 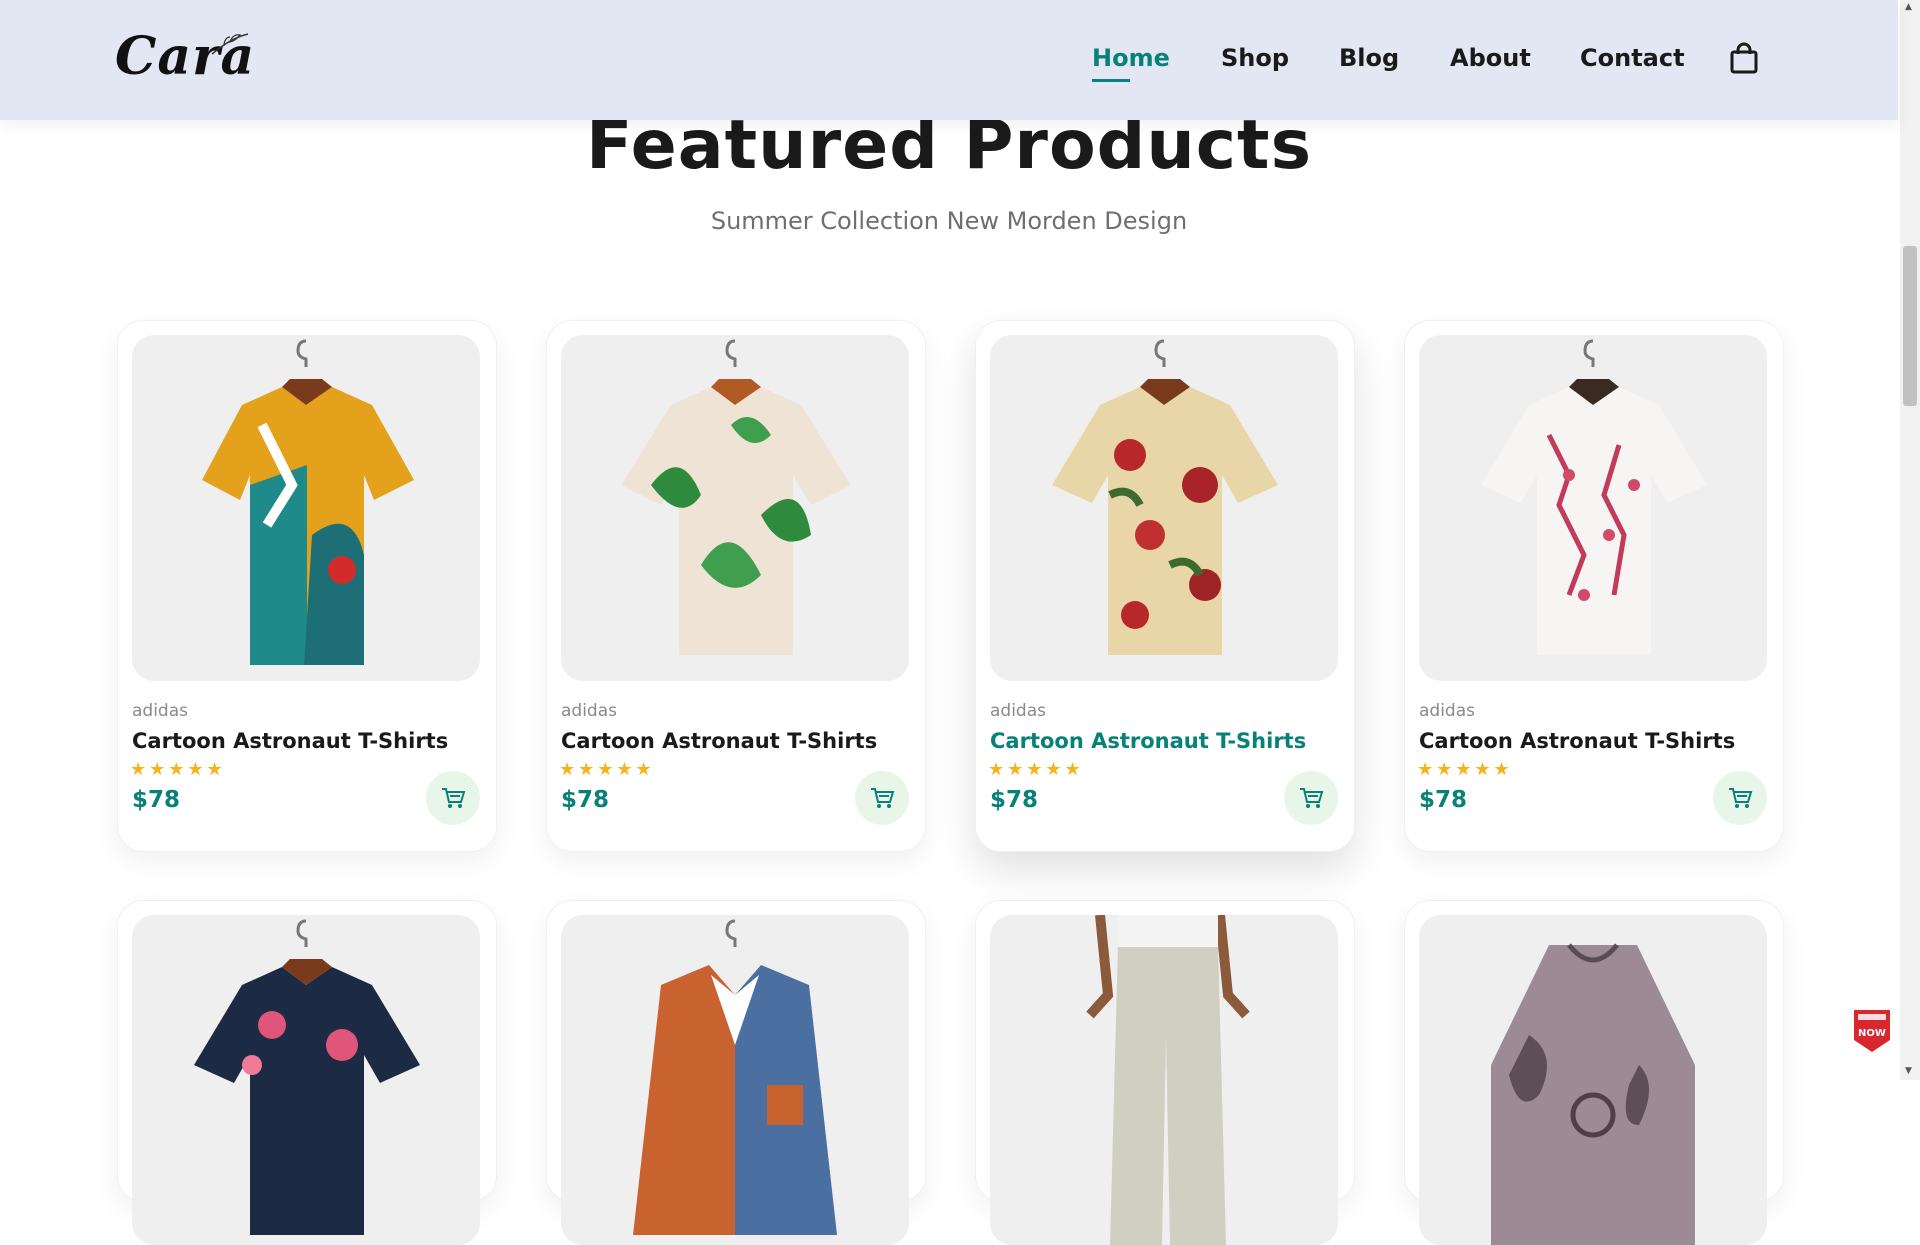 What do you see at coordinates (1910, 540) in the screenshot?
I see `vertical-scrollbar: ▲ ▼` at bounding box center [1910, 540].